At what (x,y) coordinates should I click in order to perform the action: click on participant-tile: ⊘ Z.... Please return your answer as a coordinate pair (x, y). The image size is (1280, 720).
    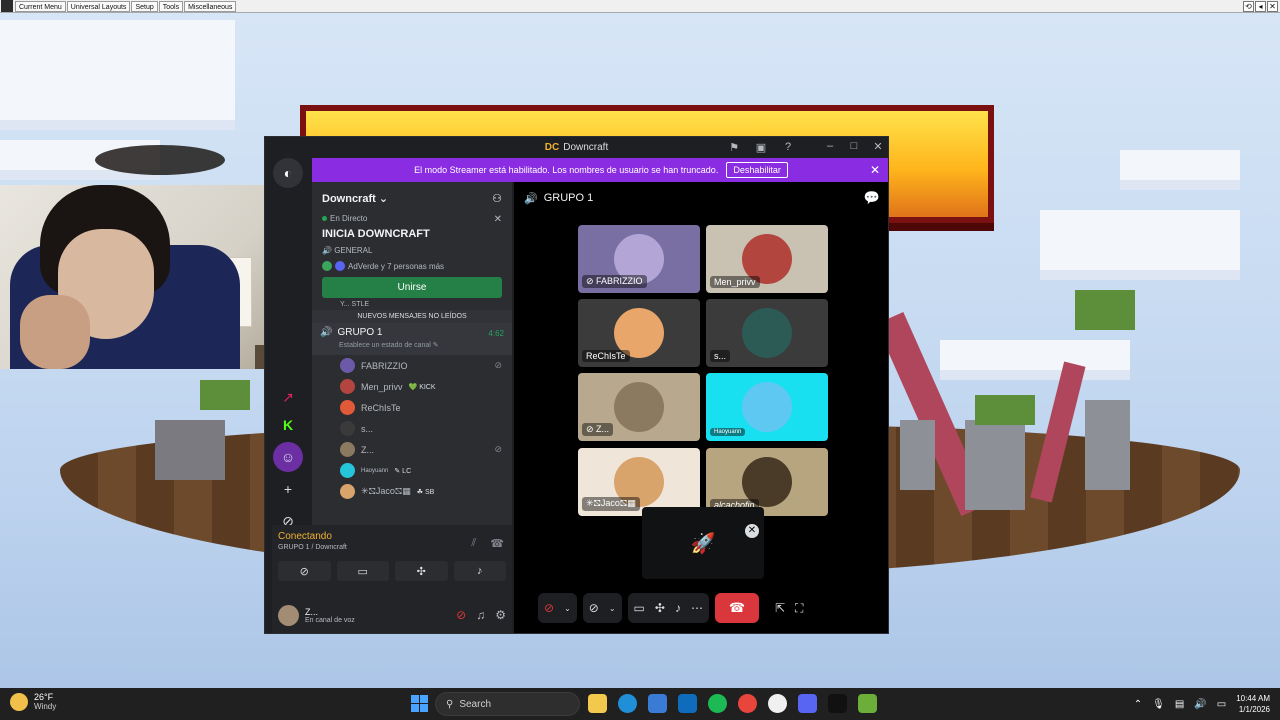
    Looking at the image, I should click on (639, 407).